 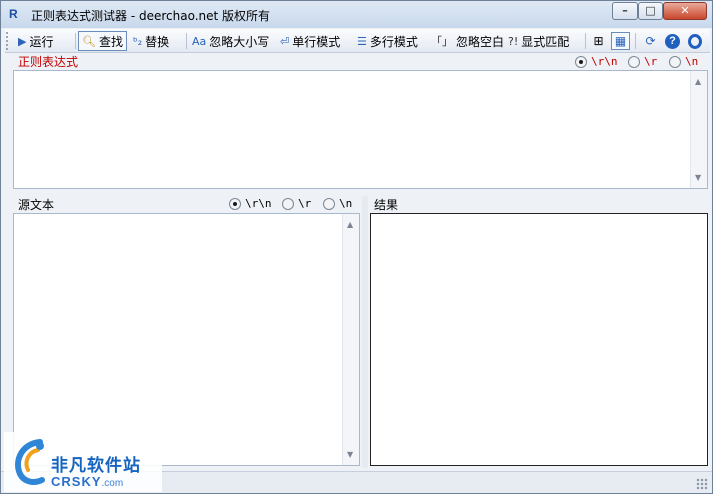 I want to click on replace-button: ᵇ₂ 替换, so click(x=151, y=41).